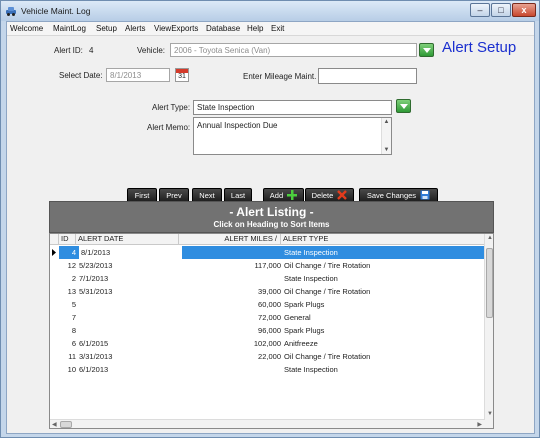  I want to click on current-row-indicator-icon, so click(54, 252).